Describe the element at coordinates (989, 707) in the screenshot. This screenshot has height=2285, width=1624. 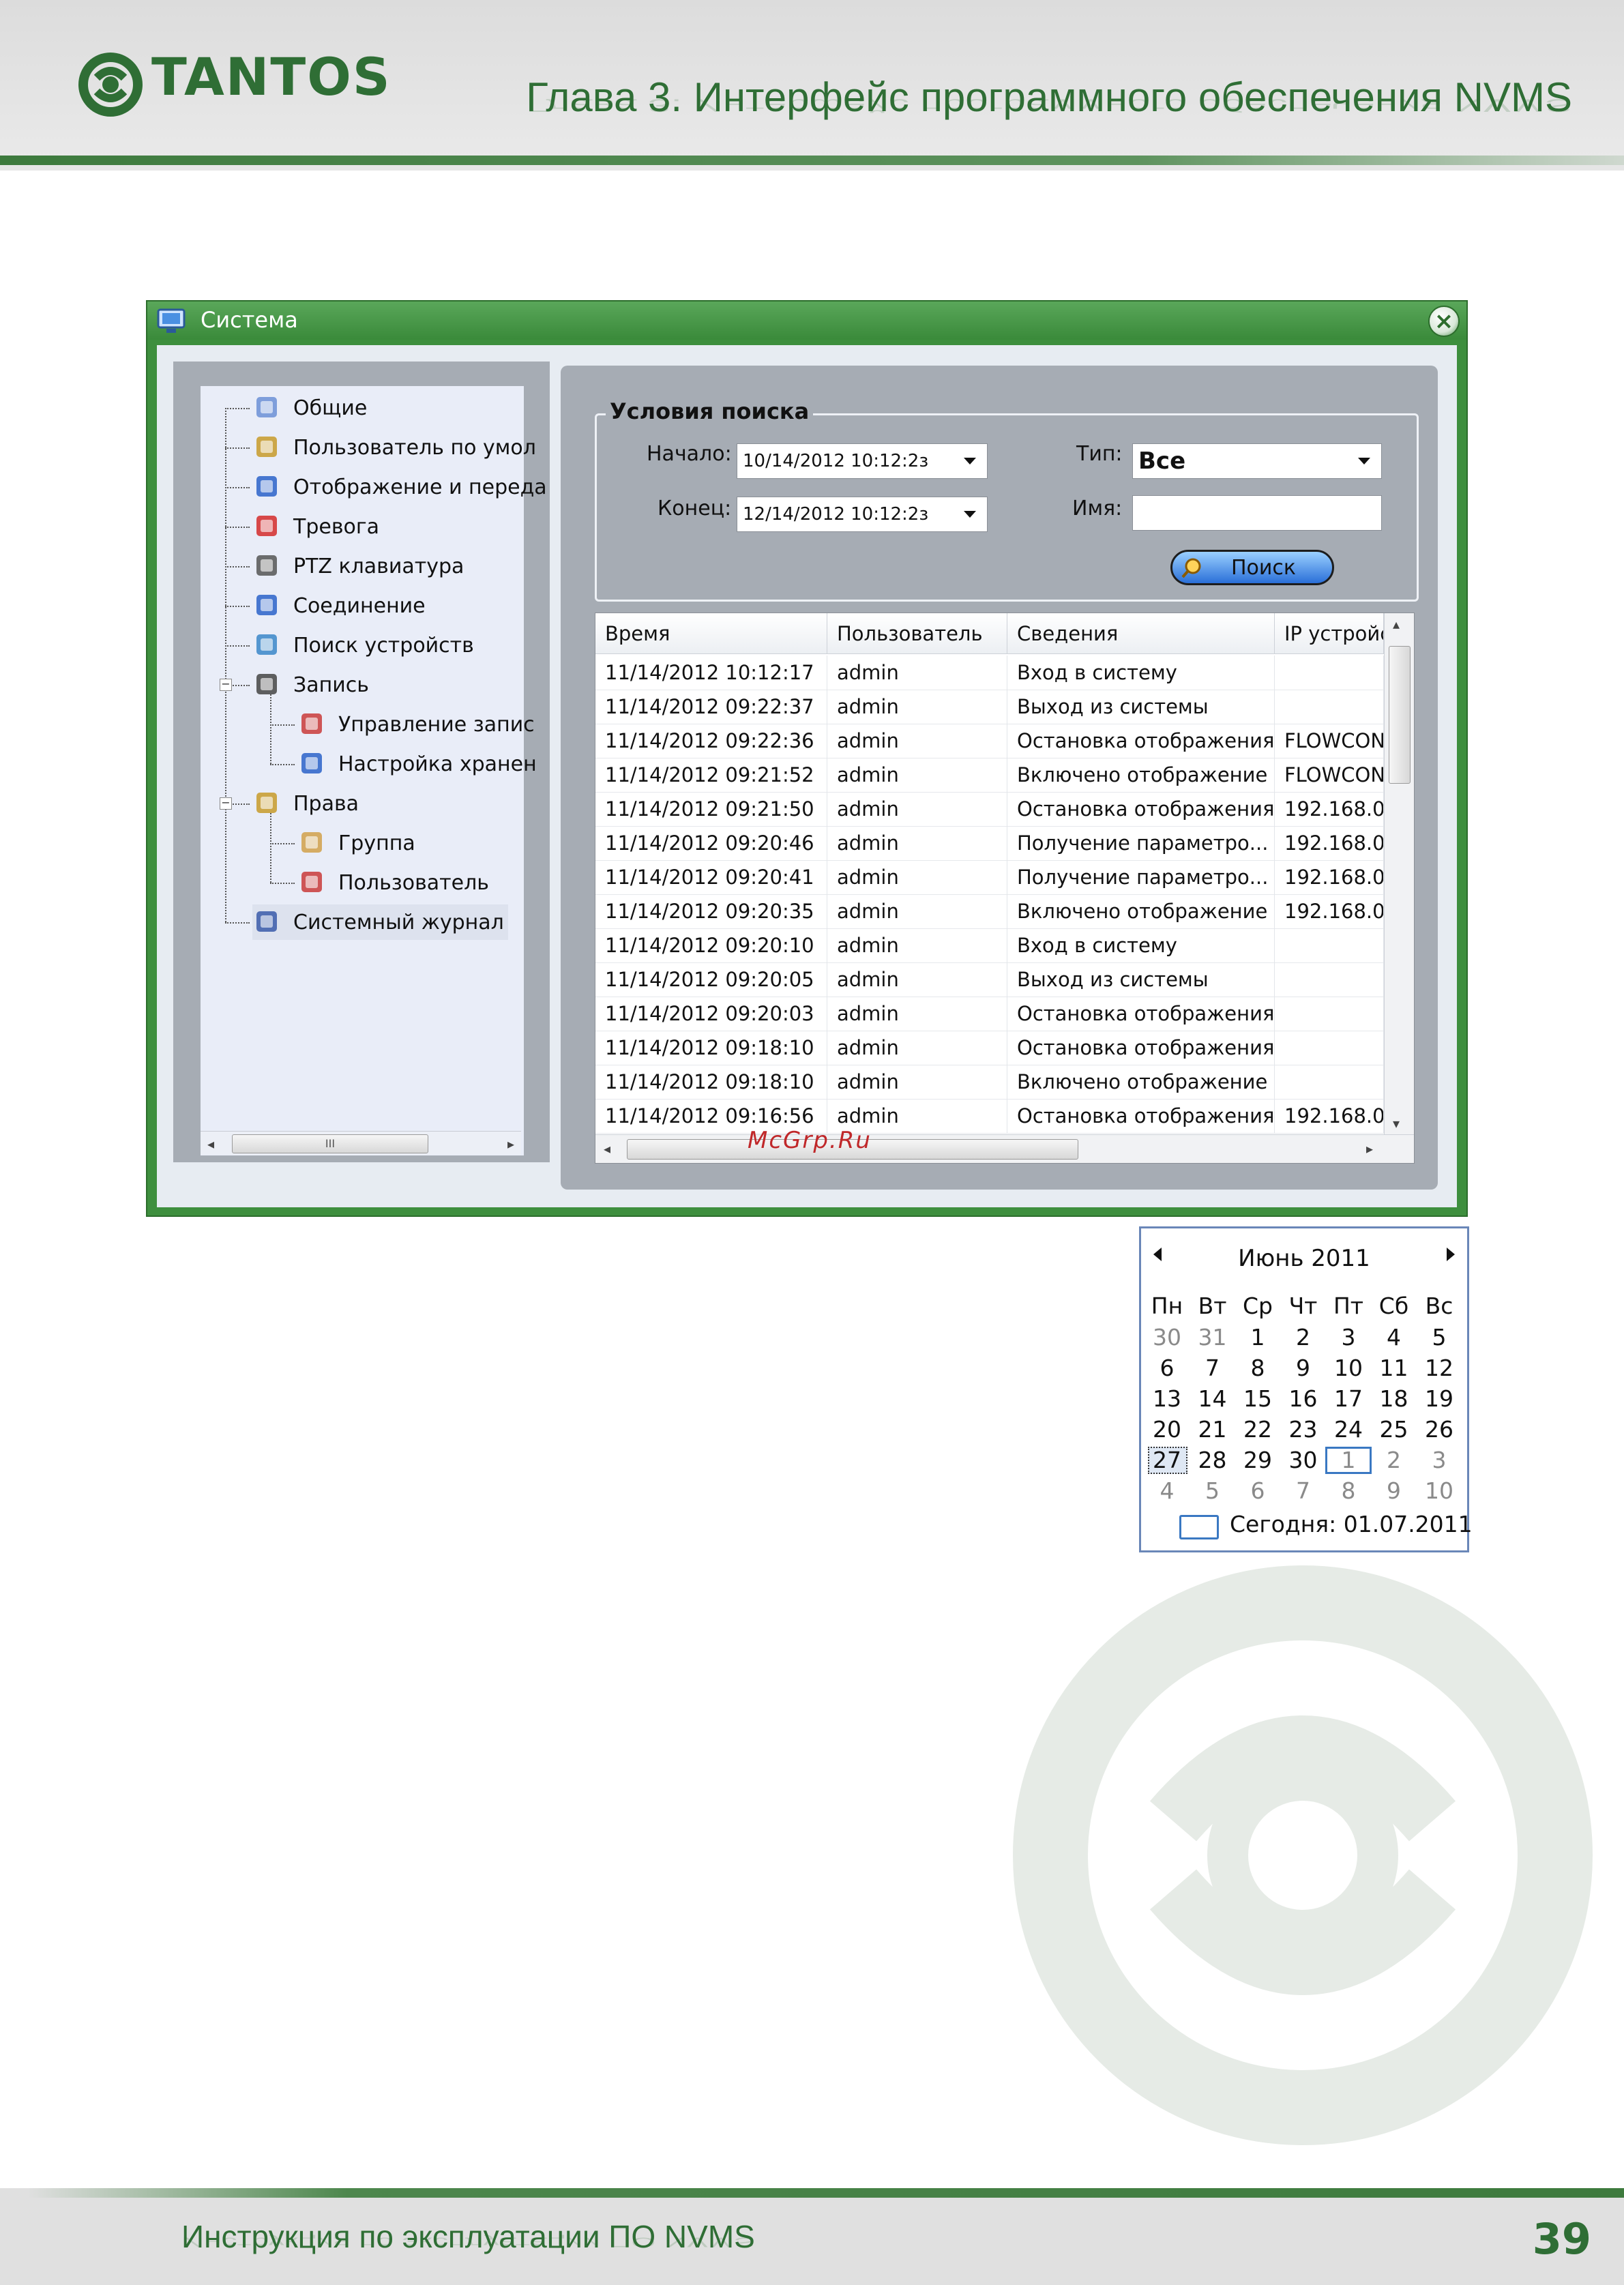
I see `table-row: 11/14/2012 09:22:37 admin Выход из системы` at that location.